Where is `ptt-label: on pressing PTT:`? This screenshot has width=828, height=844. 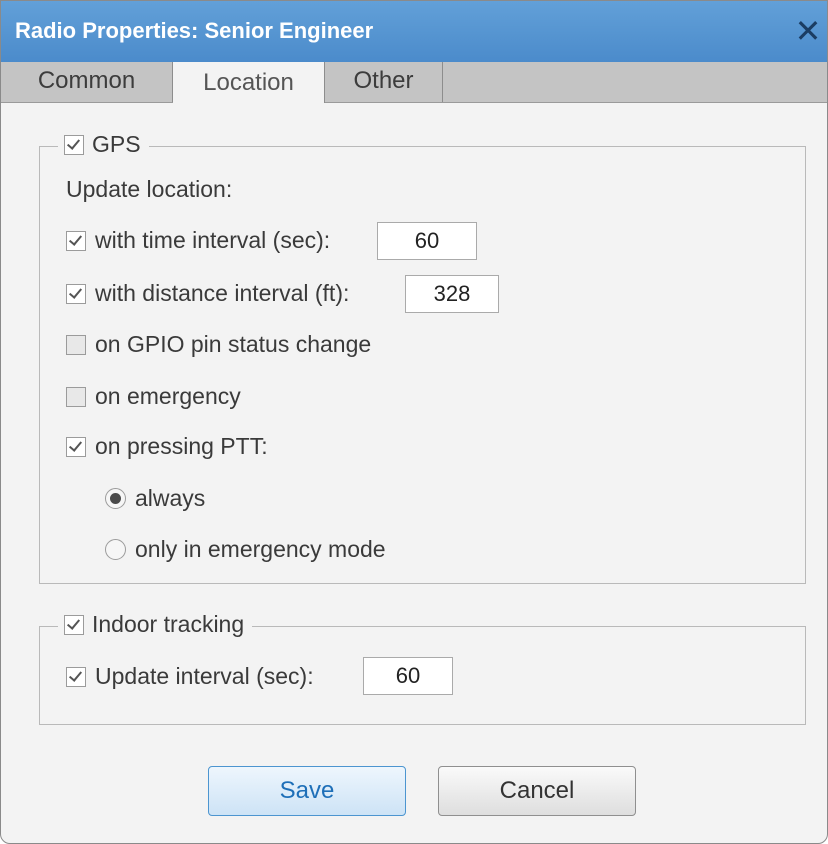 ptt-label: on pressing PTT: is located at coordinates (181, 446).